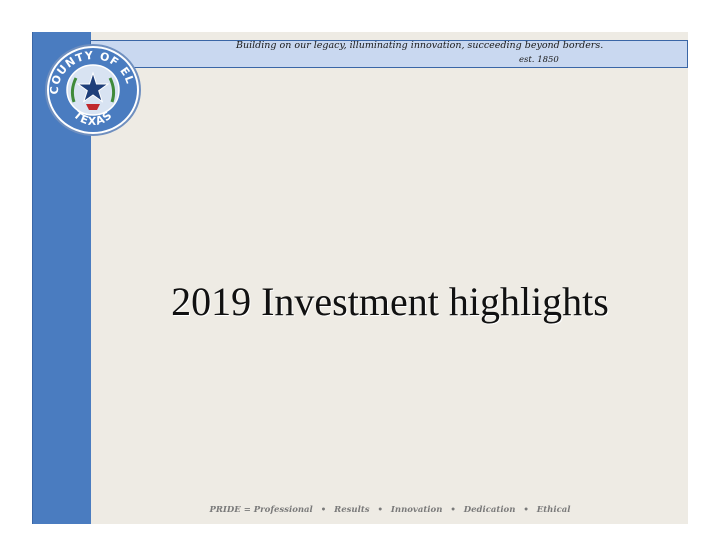 This screenshot has height=557, width=720. Describe the element at coordinates (261, 510) in the screenshot. I see `footer-label: PRIDE = Professional` at that location.